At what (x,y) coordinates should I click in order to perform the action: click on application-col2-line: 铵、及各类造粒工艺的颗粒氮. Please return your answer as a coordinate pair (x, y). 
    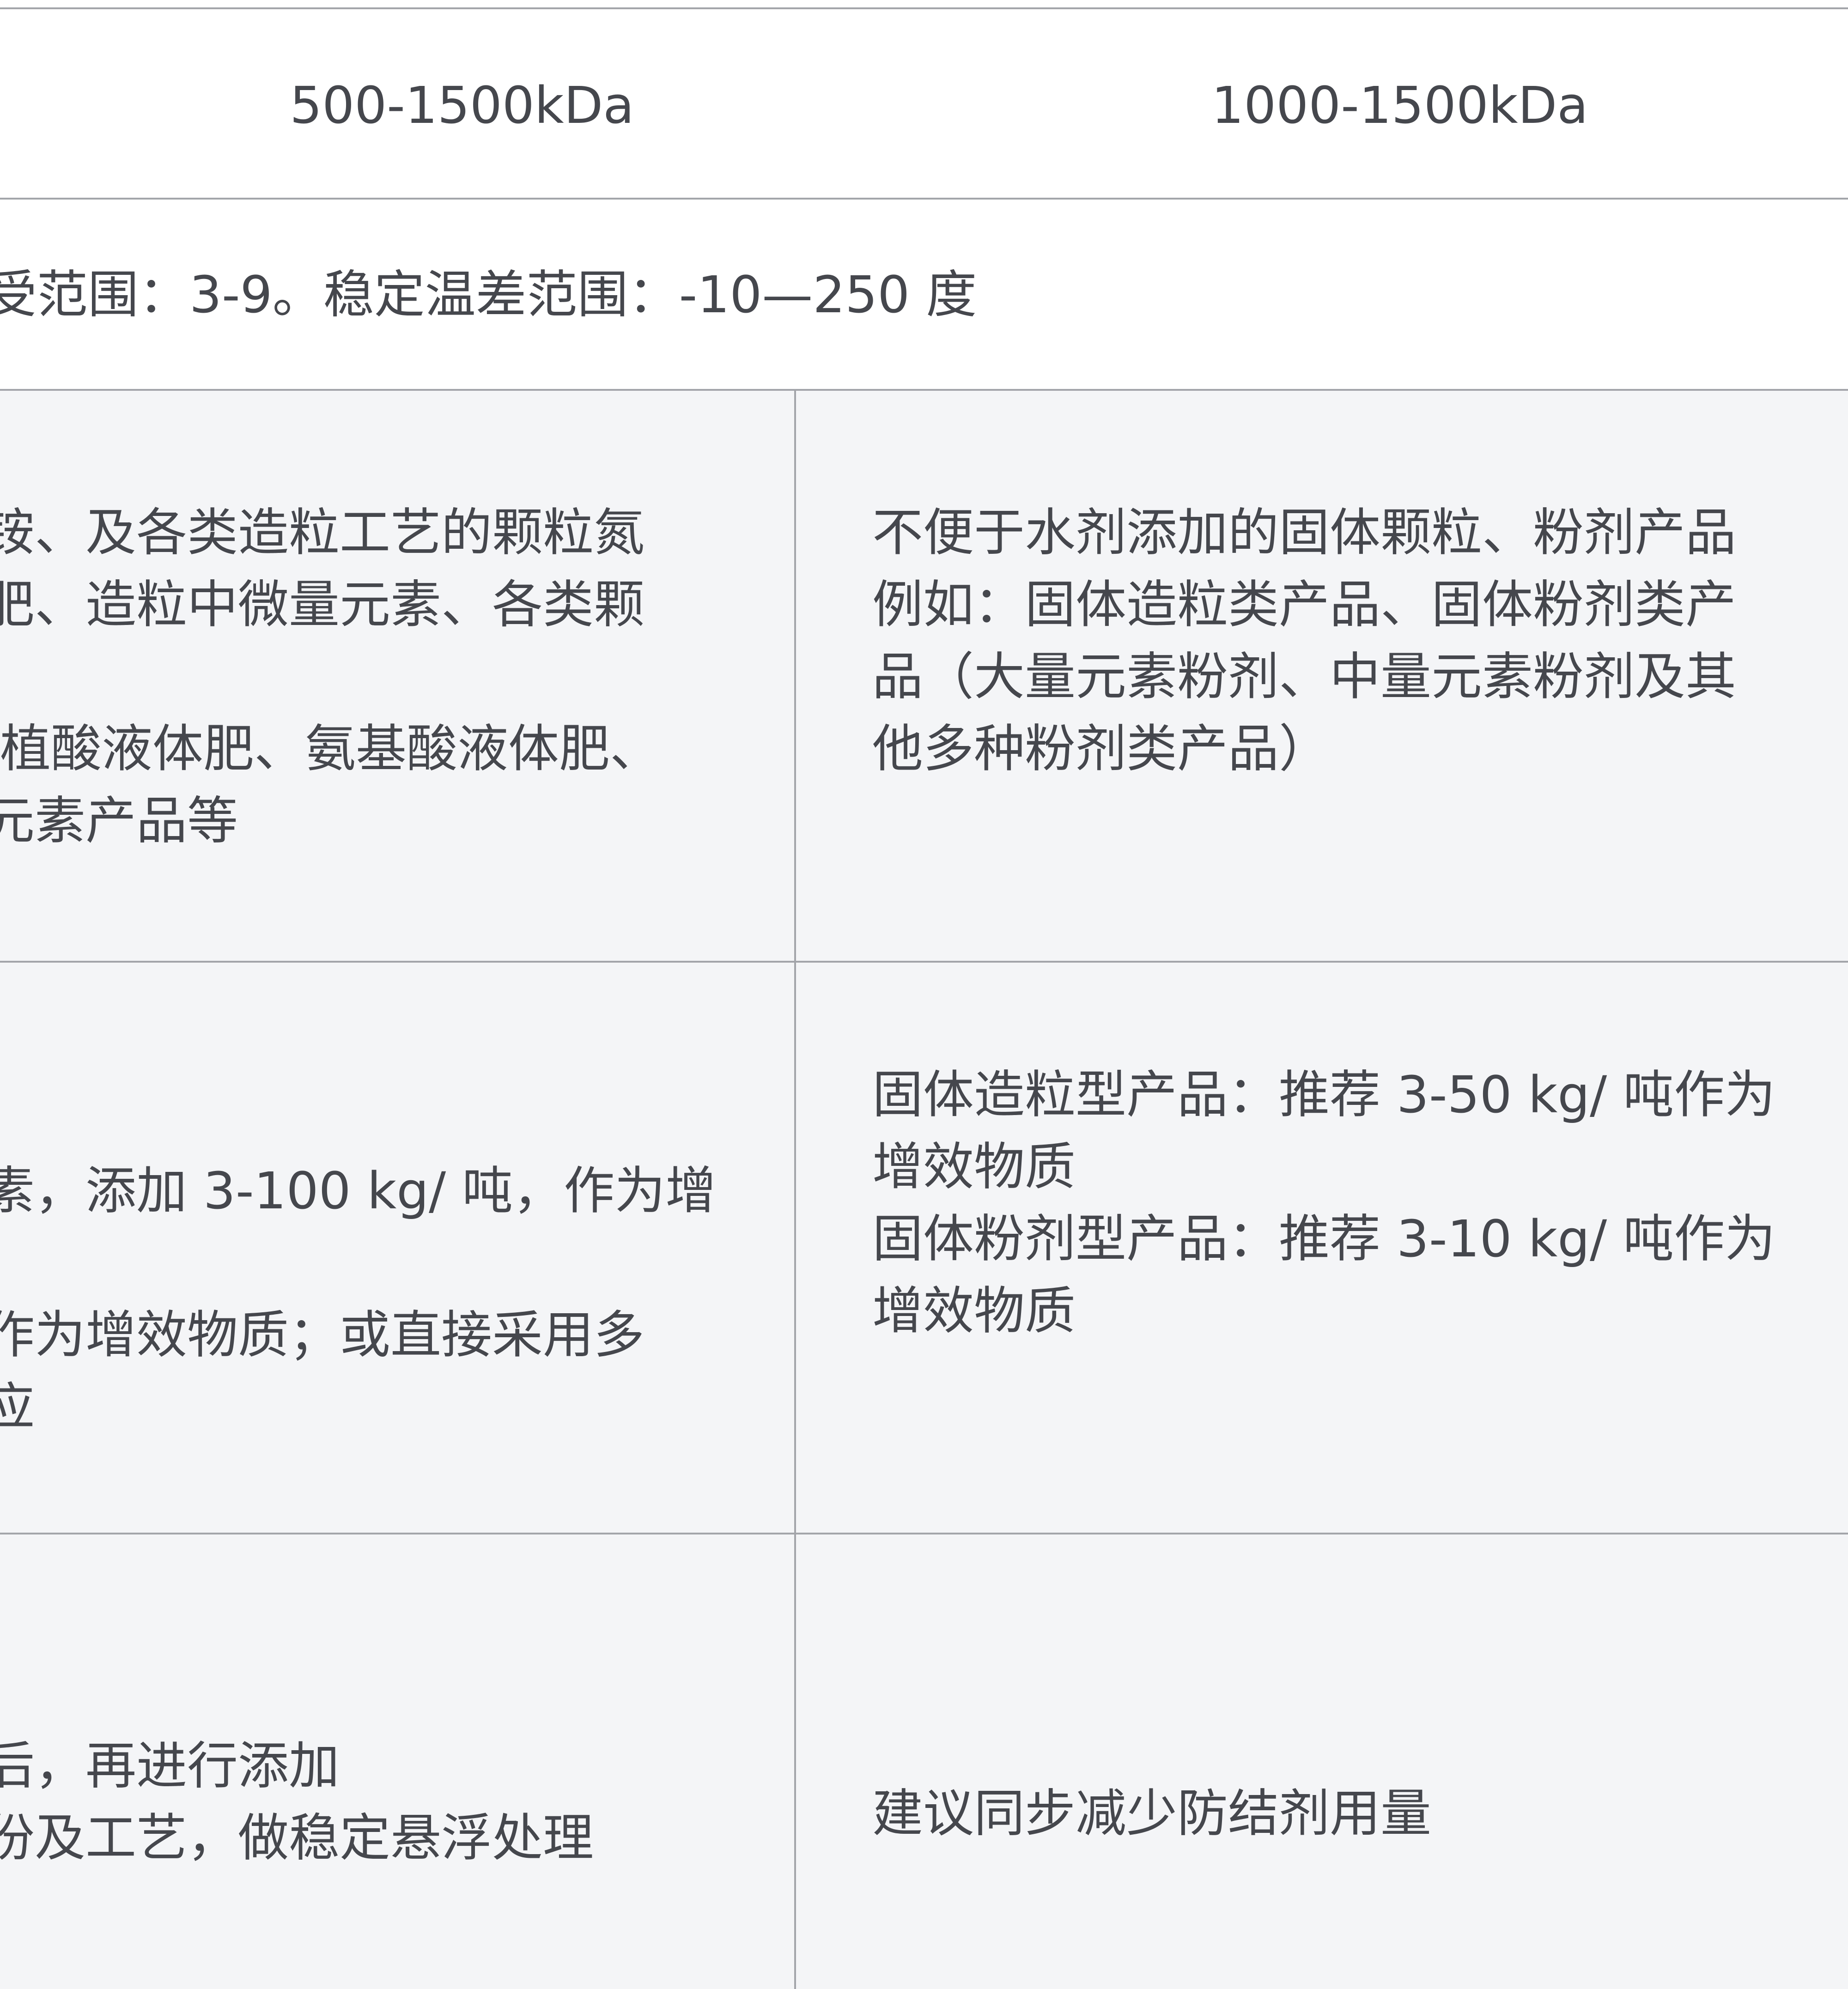
    Looking at the image, I should click on (322, 532).